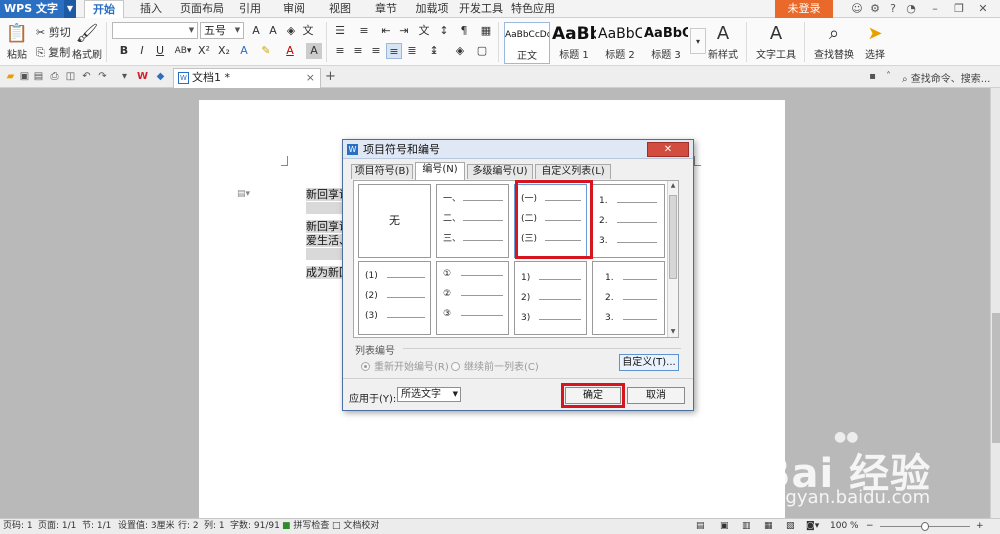 The image size is (1000, 534). I want to click on borders-icon: ▢, so click(482, 51).